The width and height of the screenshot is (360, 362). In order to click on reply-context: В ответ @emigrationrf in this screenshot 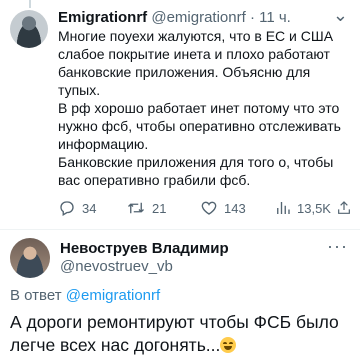, I will do `click(85, 296)`.